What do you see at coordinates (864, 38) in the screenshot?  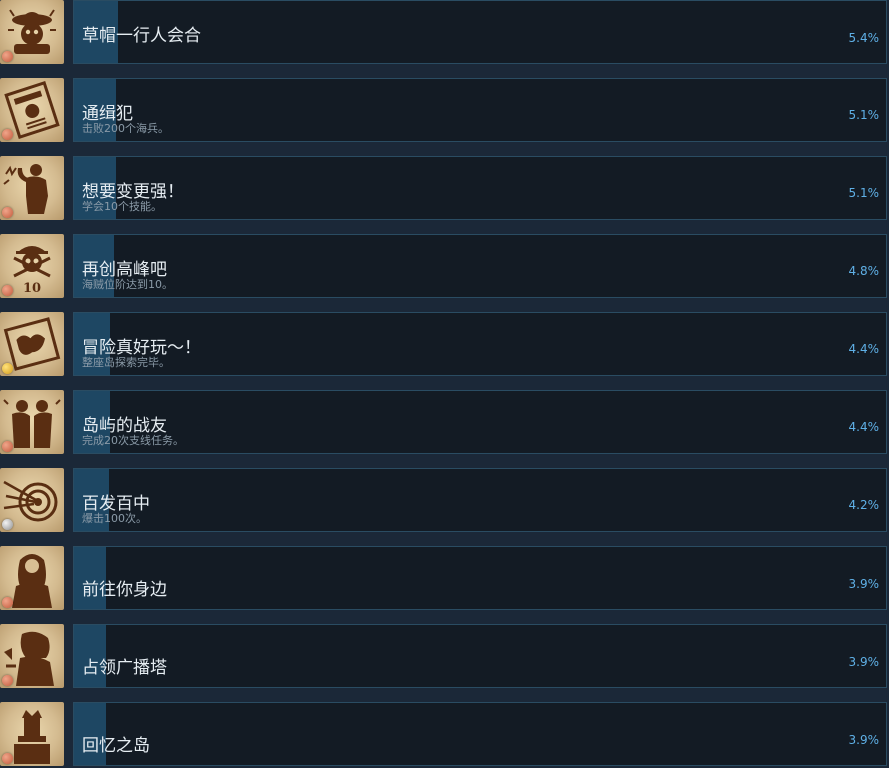 I see `unlock-percentage: 5.4%` at bounding box center [864, 38].